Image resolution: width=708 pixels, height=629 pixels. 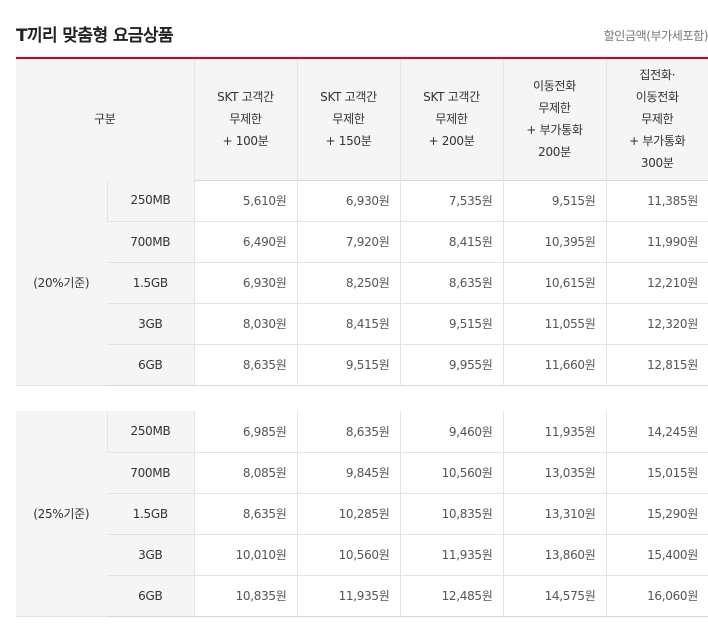 What do you see at coordinates (655, 36) in the screenshot?
I see `price-note: 할인금액(부가세포함)` at bounding box center [655, 36].